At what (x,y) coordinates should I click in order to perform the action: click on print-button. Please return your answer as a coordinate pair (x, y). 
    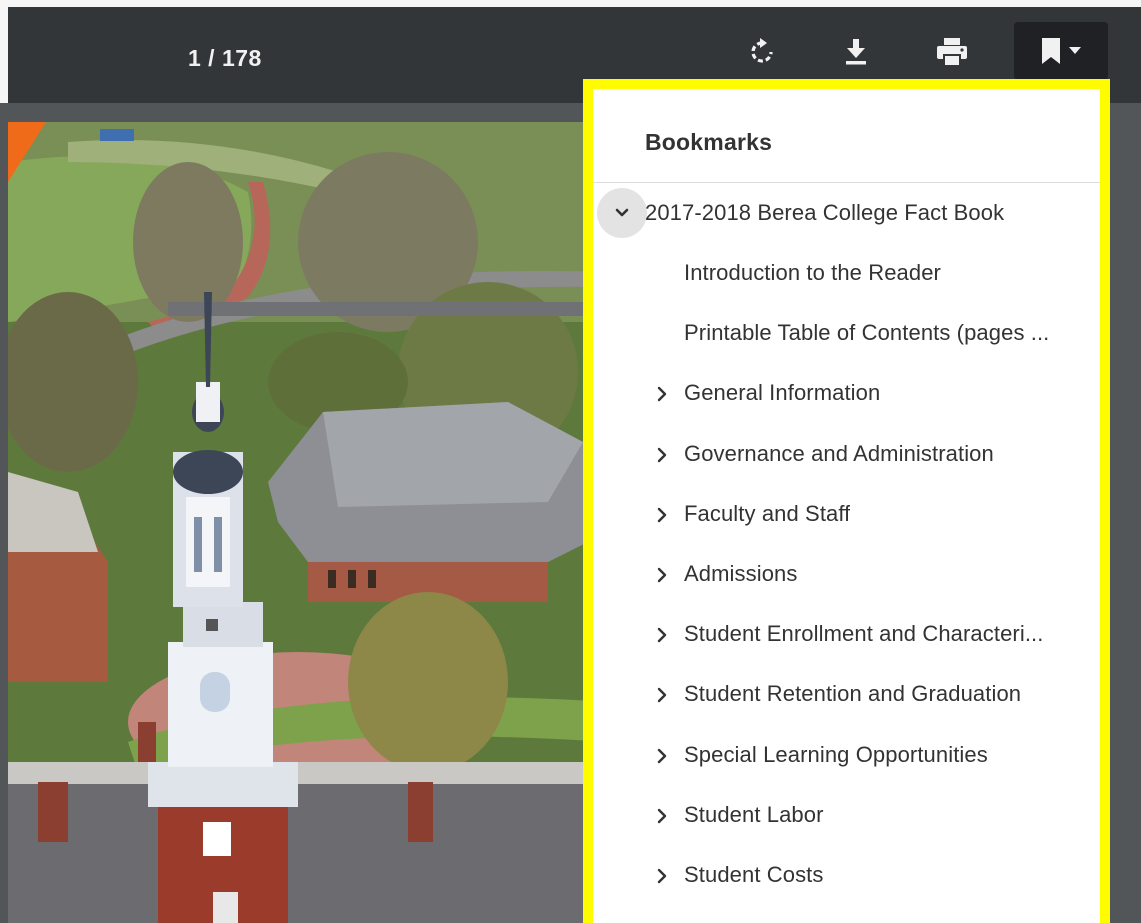
    Looking at the image, I should click on (952, 52).